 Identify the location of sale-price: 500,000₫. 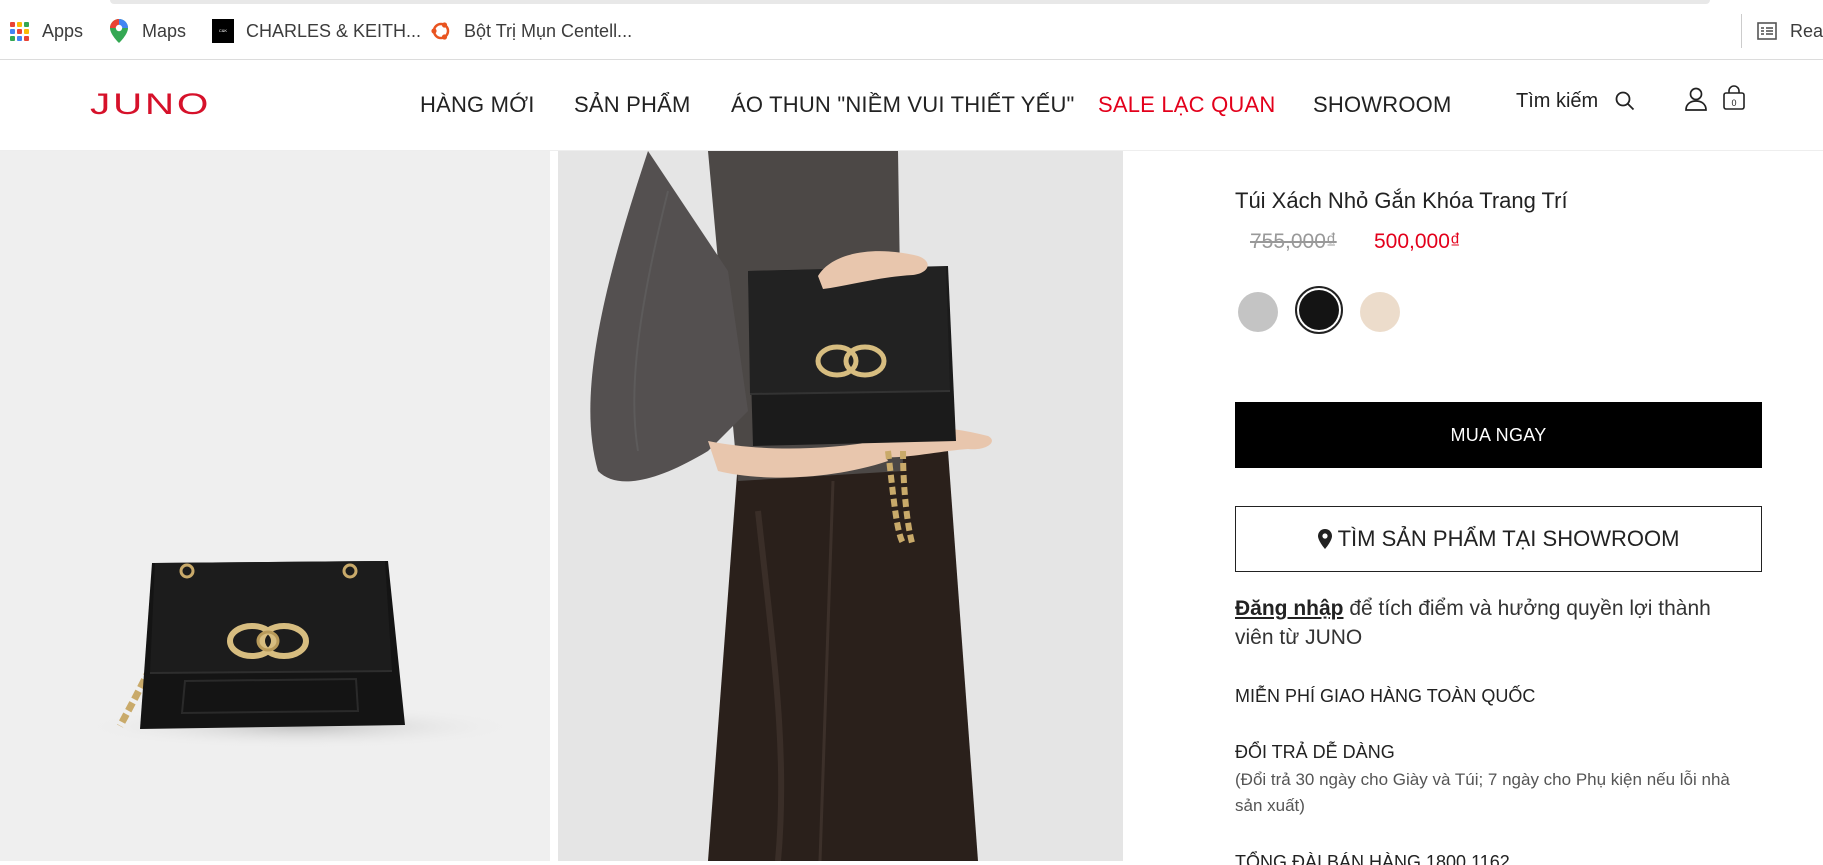
(1417, 241).